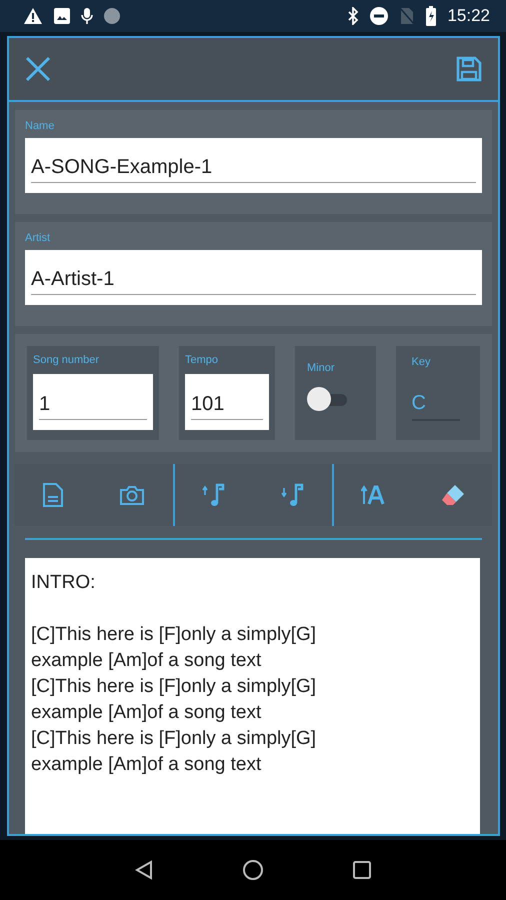 This screenshot has width=506, height=900. Describe the element at coordinates (379, 16) in the screenshot. I see `do-not-disturb-icon` at that location.